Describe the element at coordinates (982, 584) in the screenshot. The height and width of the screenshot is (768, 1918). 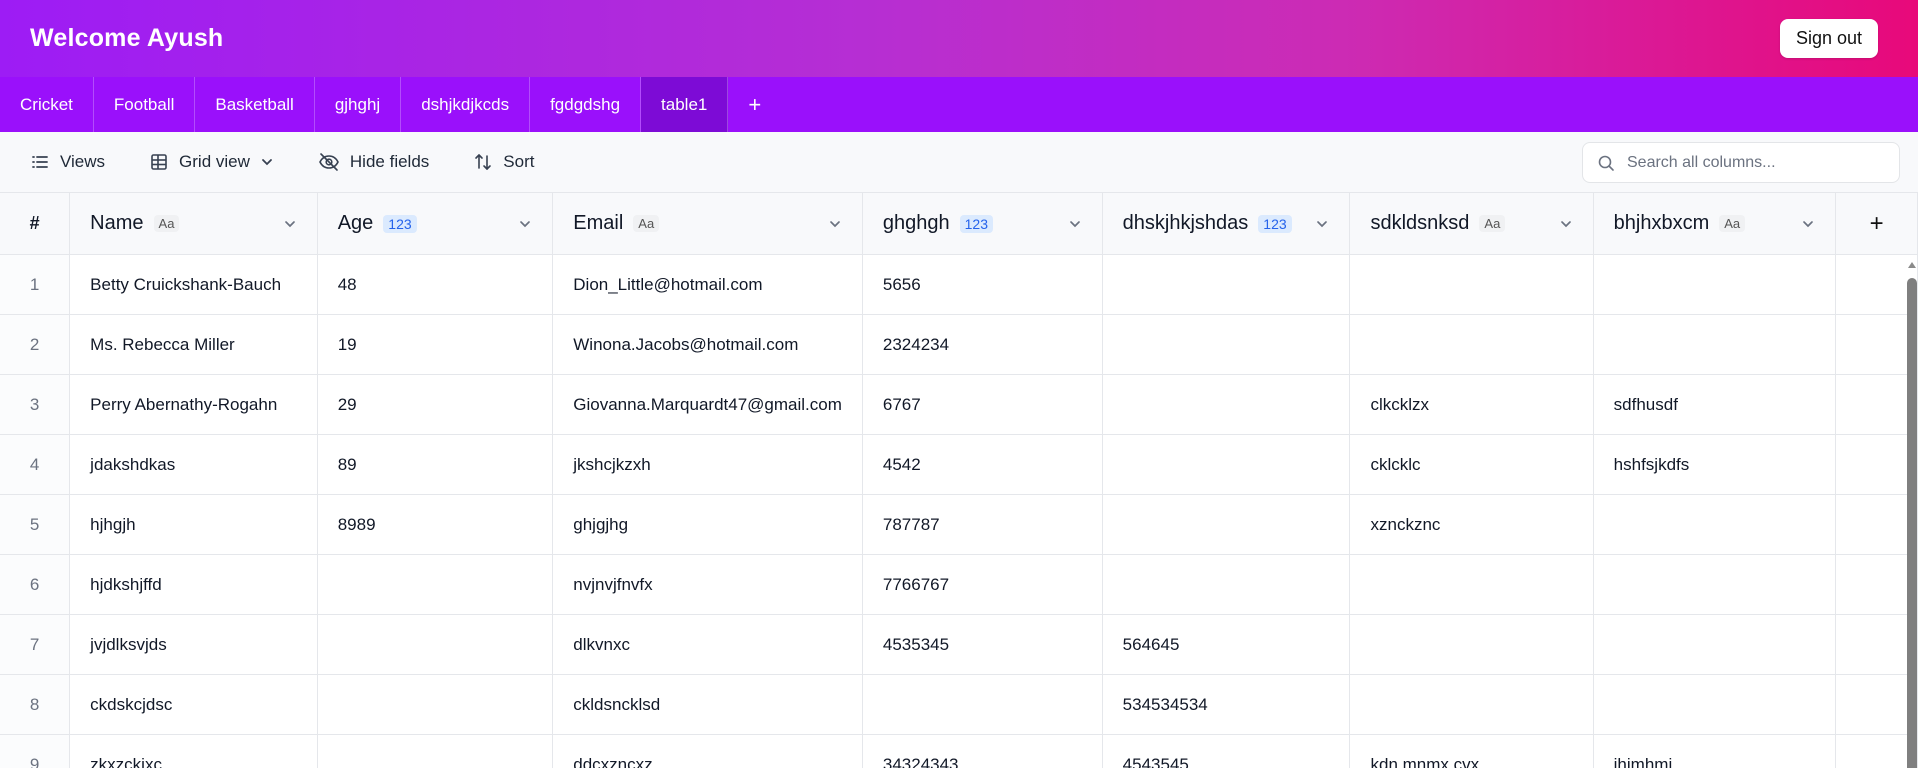
I see `table-cell: 7766767` at that location.